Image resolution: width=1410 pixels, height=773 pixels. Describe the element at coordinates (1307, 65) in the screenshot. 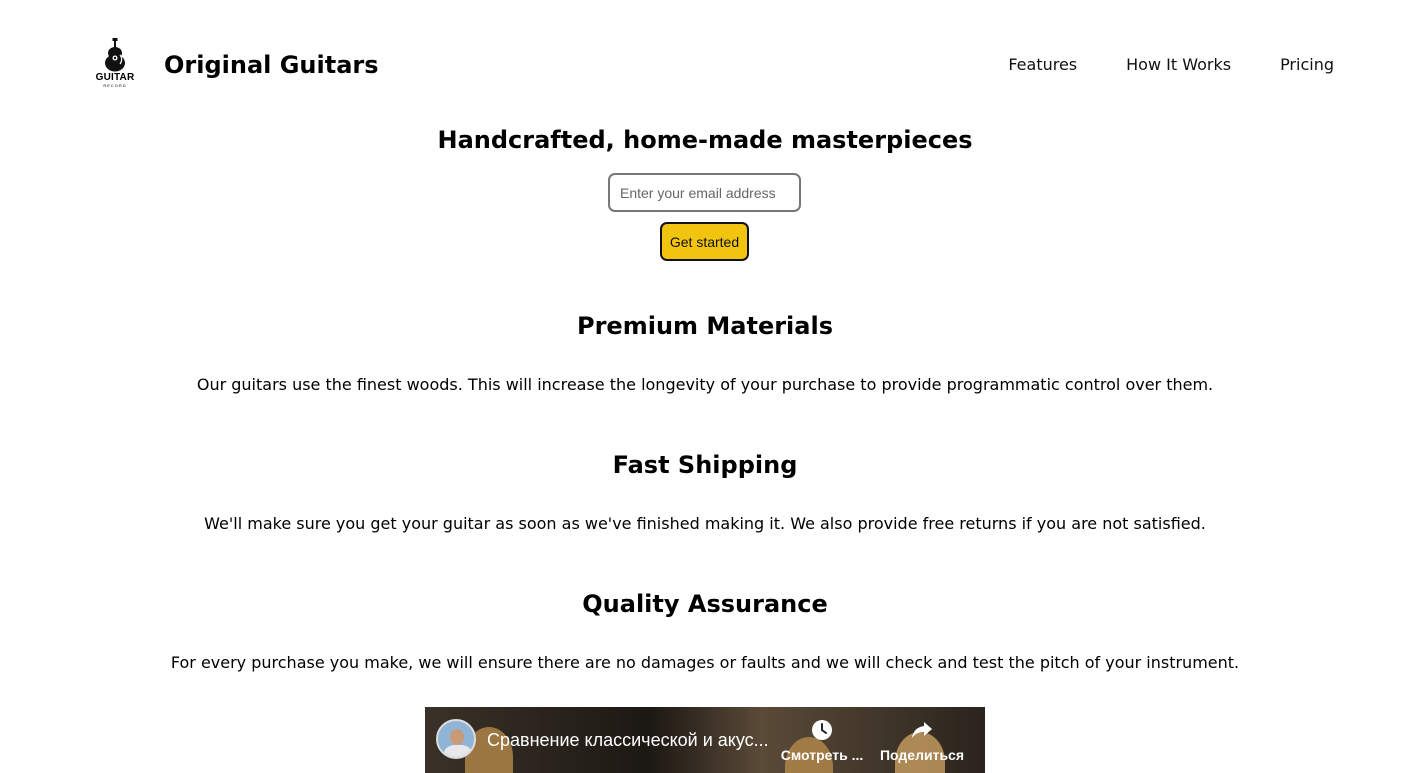

I see `nav-pricing: Pricing` at that location.